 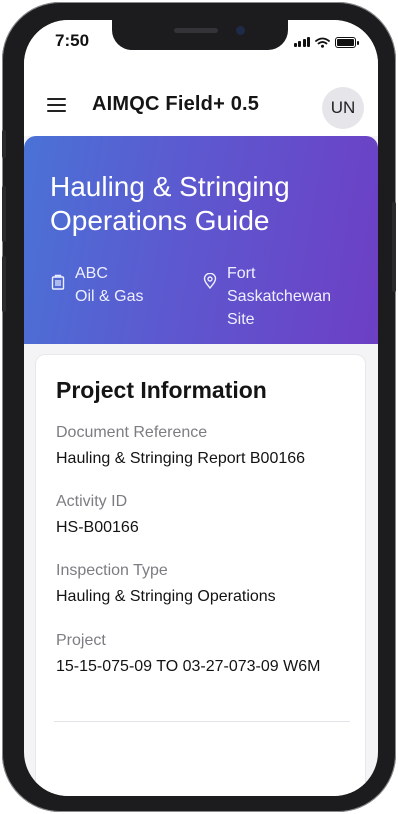 I want to click on field-label: Activity ID, so click(x=92, y=501).